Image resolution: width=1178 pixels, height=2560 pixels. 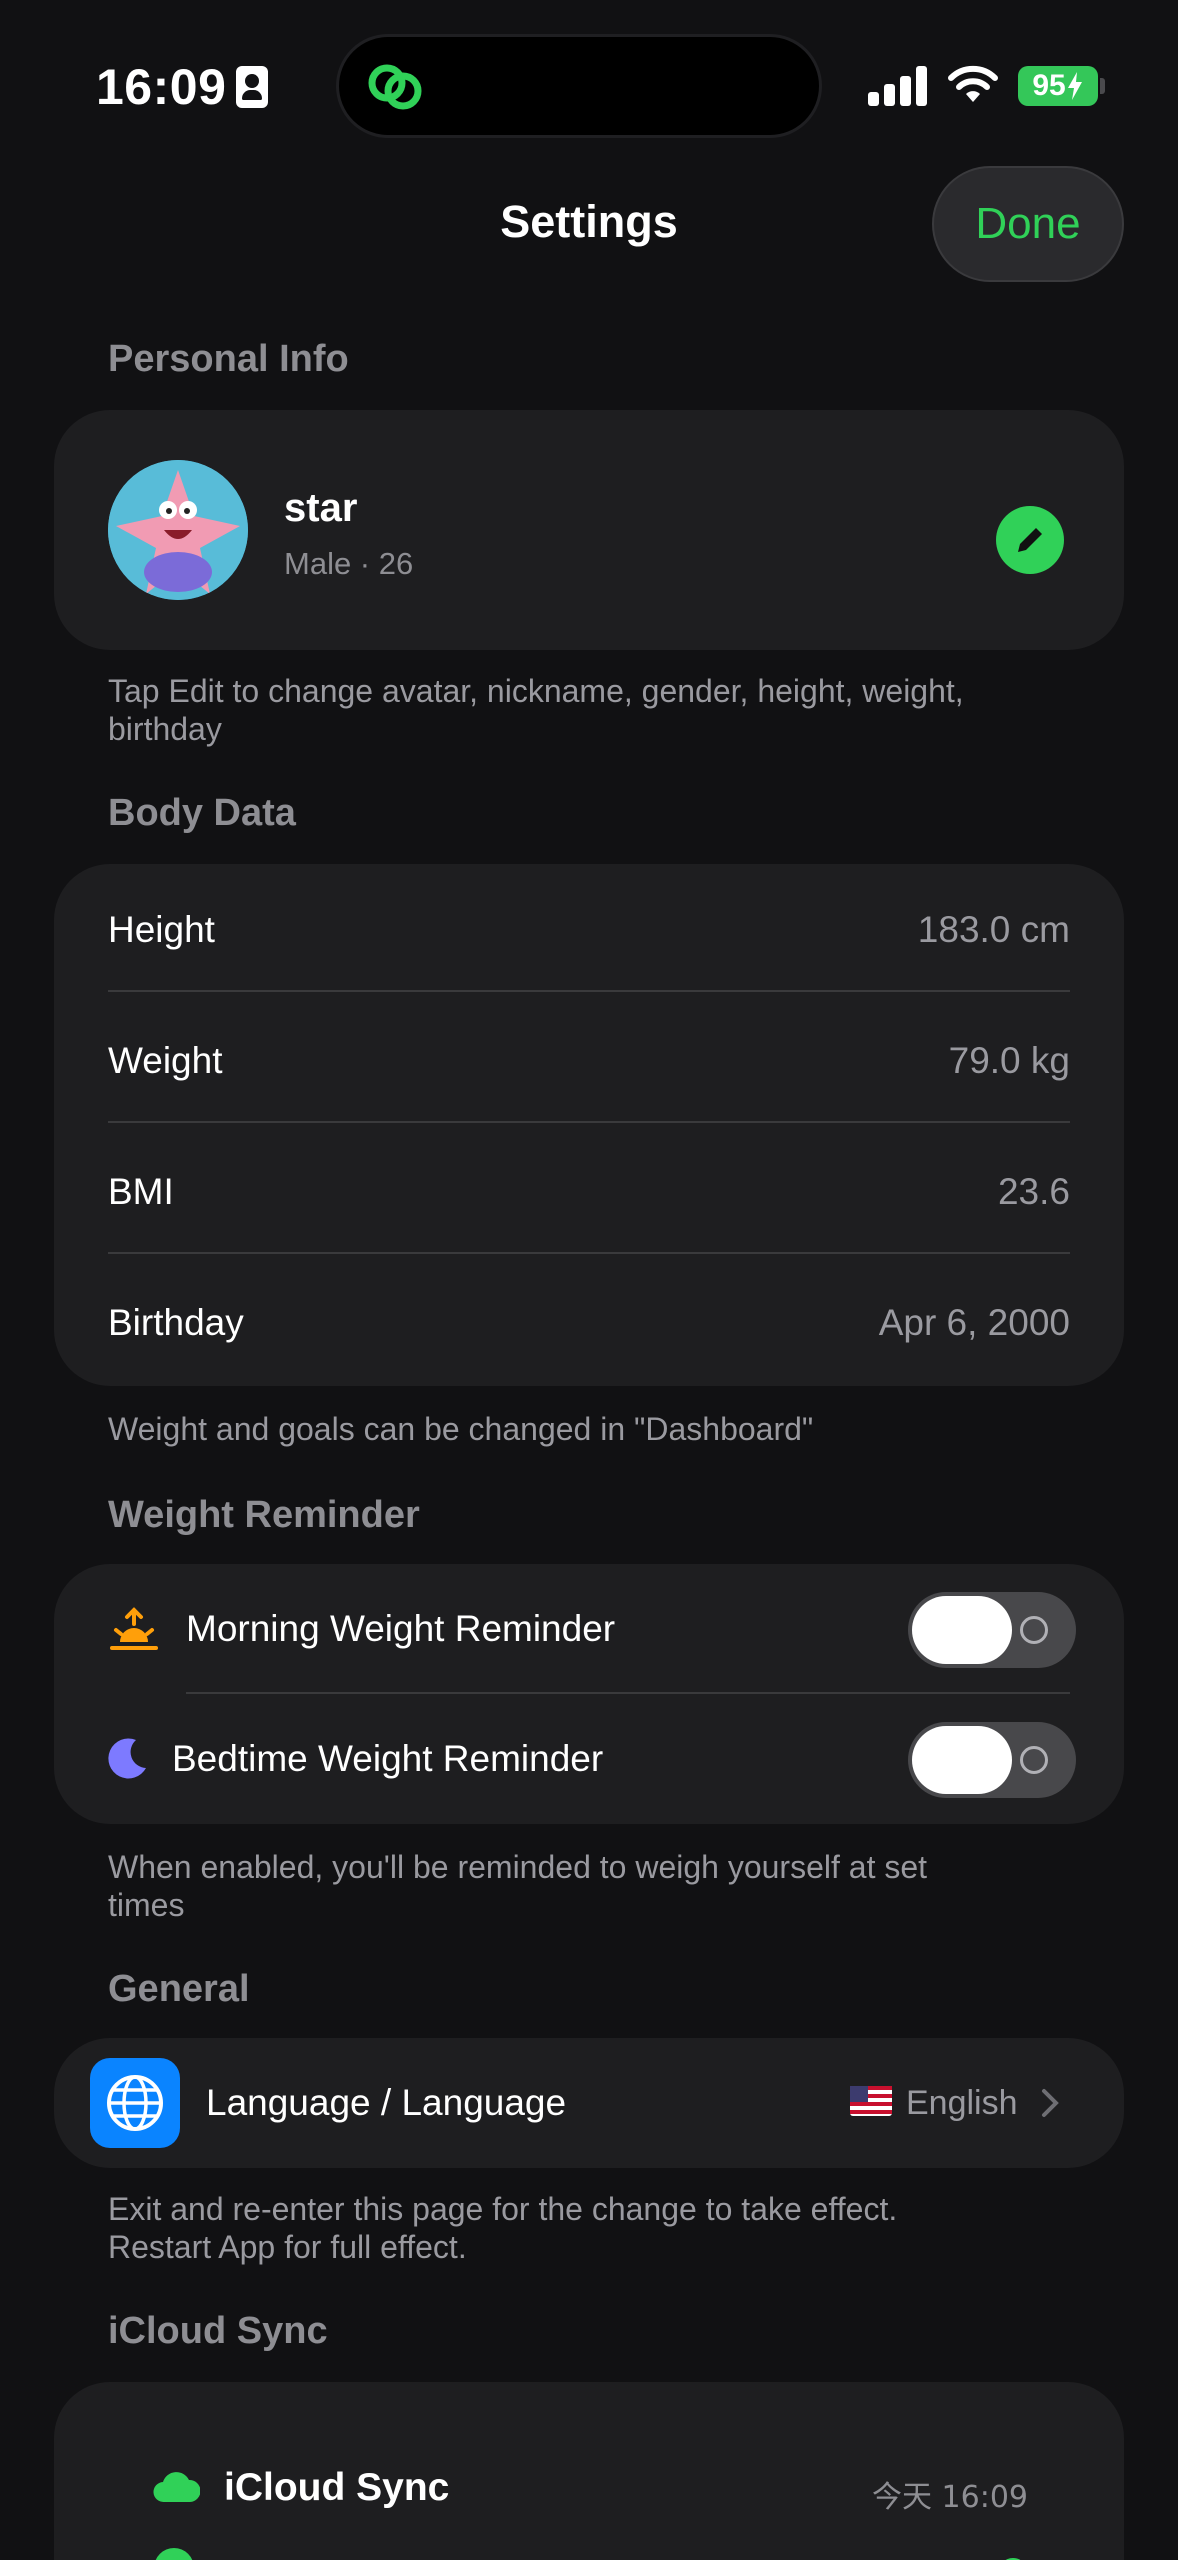 I want to click on row-value: Apr 6, 2000, so click(x=974, y=1322).